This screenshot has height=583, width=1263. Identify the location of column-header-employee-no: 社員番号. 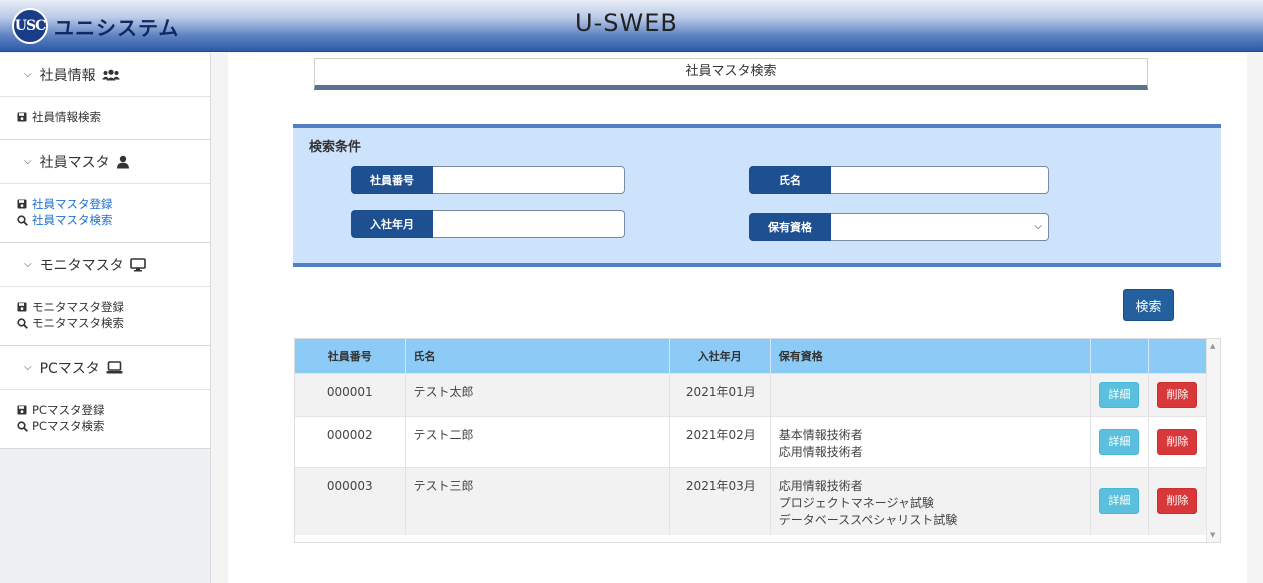
(350, 356).